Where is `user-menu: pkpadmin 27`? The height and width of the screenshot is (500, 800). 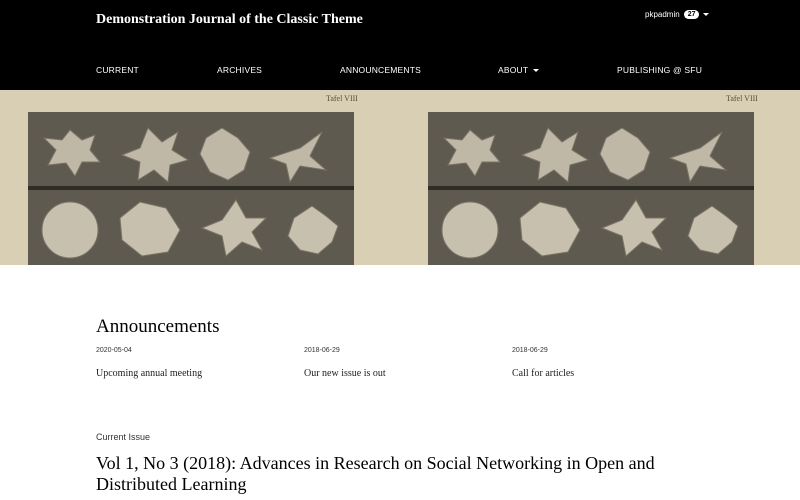 user-menu: pkpadmin 27 is located at coordinates (677, 14).